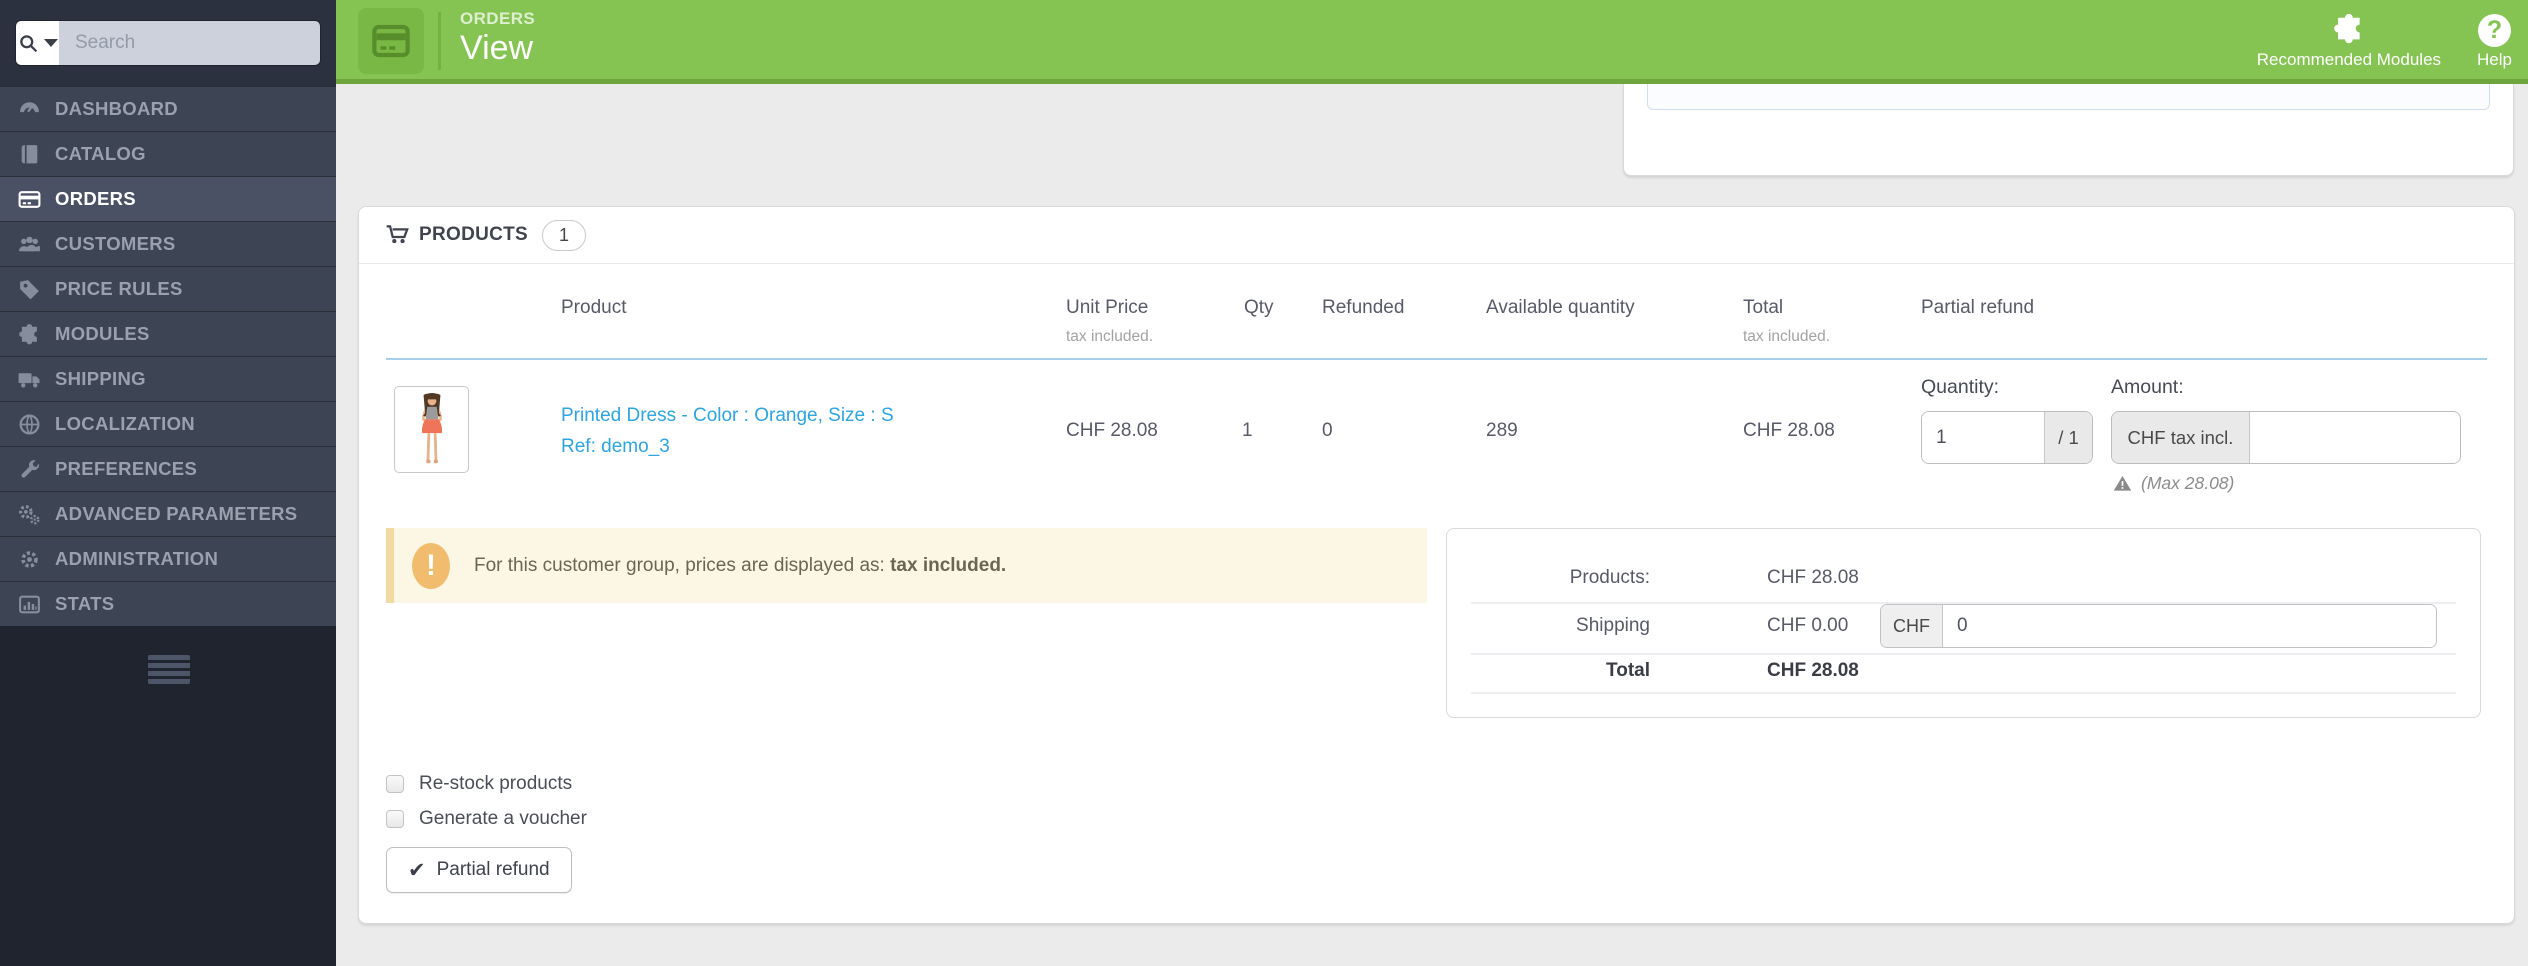  What do you see at coordinates (102, 333) in the screenshot?
I see `sidebar-item-label: MODULES` at bounding box center [102, 333].